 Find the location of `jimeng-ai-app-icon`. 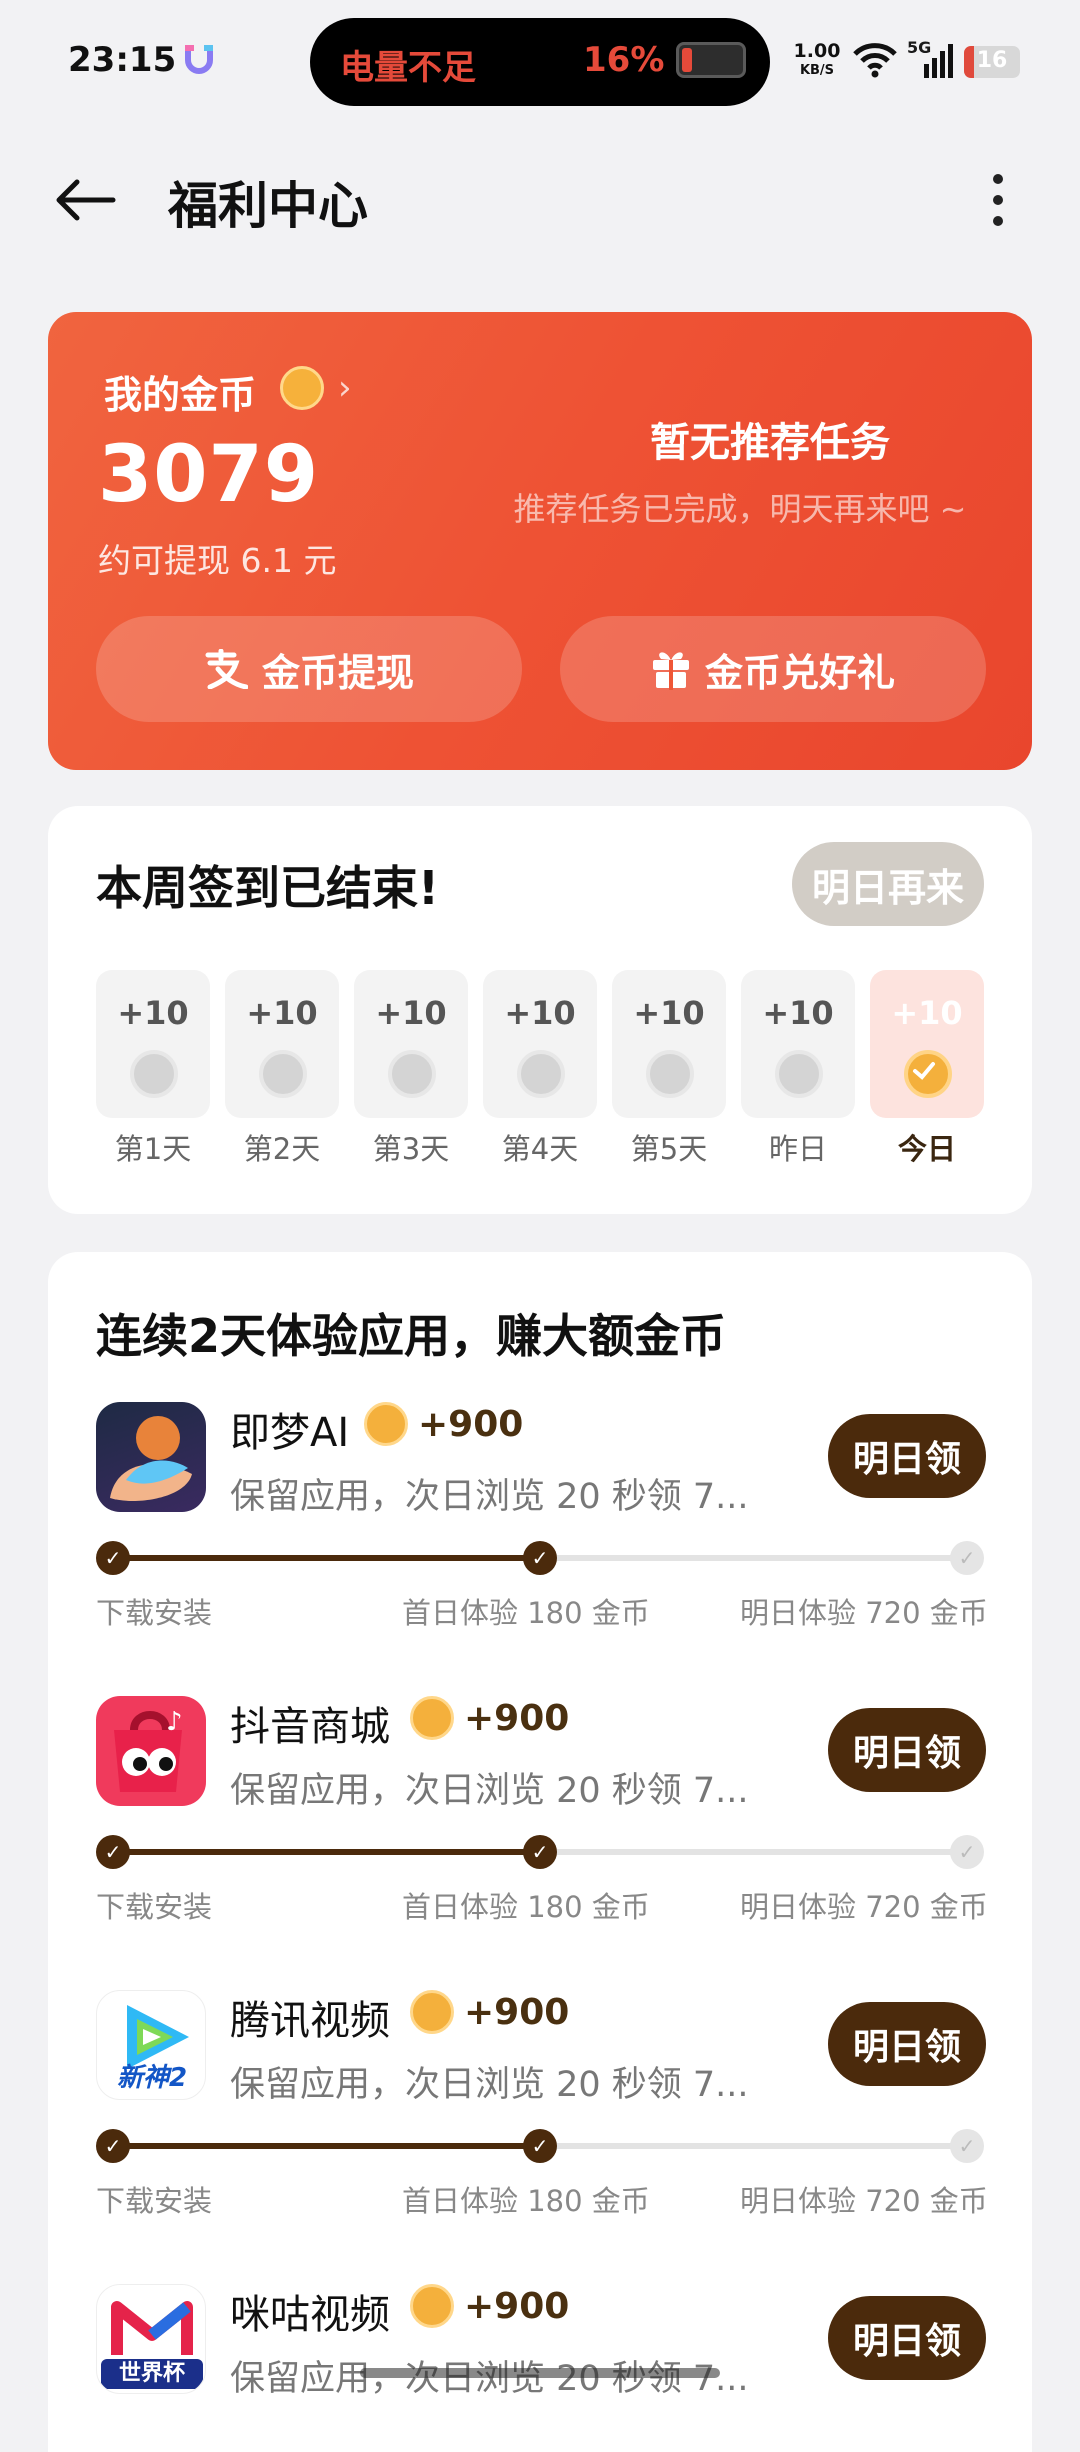

jimeng-ai-app-icon is located at coordinates (151, 1457).